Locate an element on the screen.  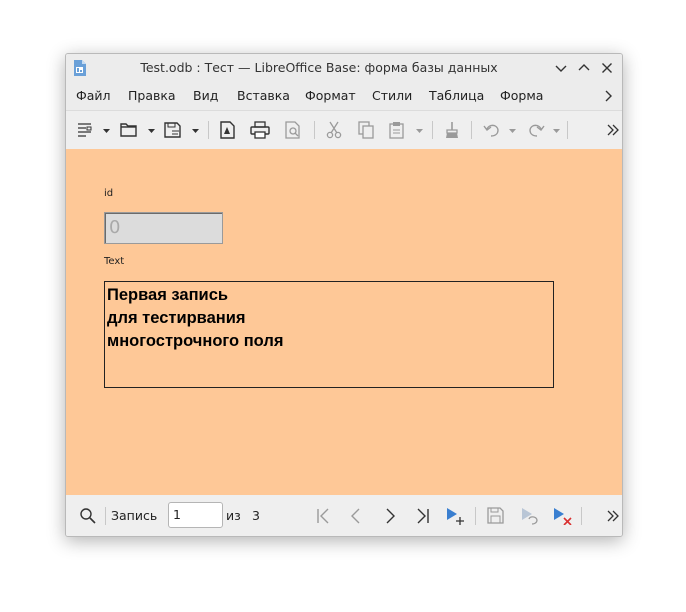
last-record-icon is located at coordinates (423, 516).